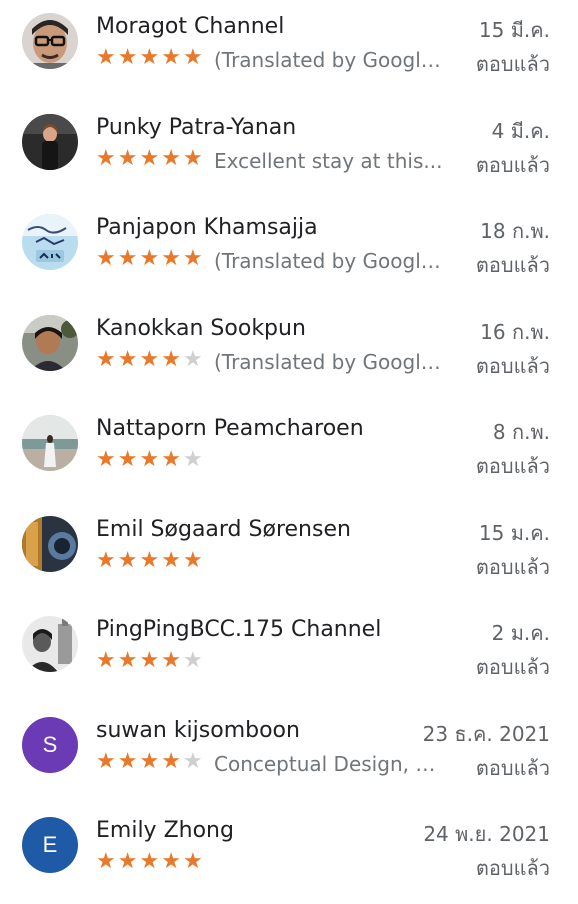  What do you see at coordinates (190, 26) in the screenshot?
I see `reviewer-name: Moragot Channel` at bounding box center [190, 26].